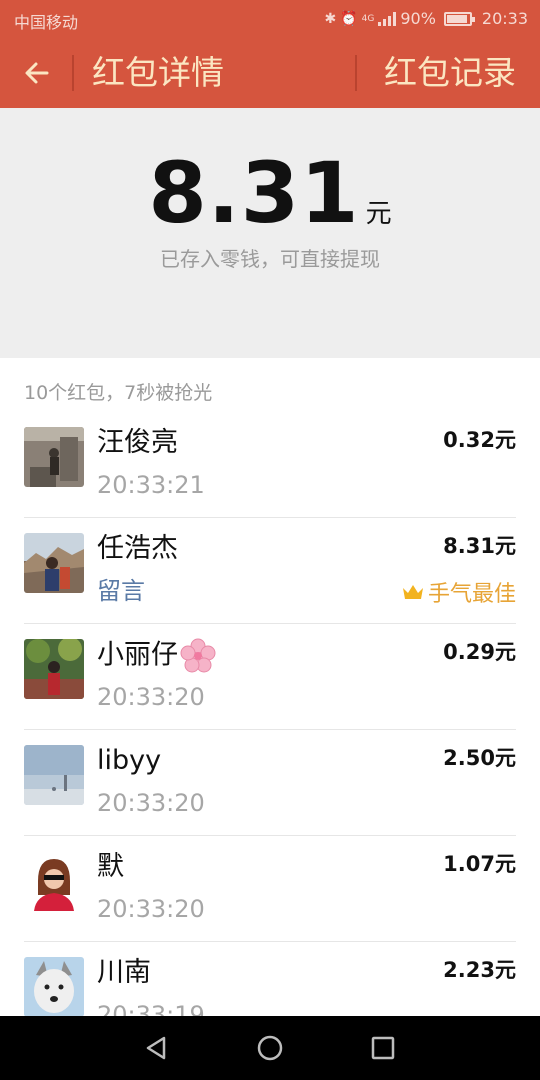  What do you see at coordinates (158, 72) in the screenshot?
I see `page-title: 红包详情` at bounding box center [158, 72].